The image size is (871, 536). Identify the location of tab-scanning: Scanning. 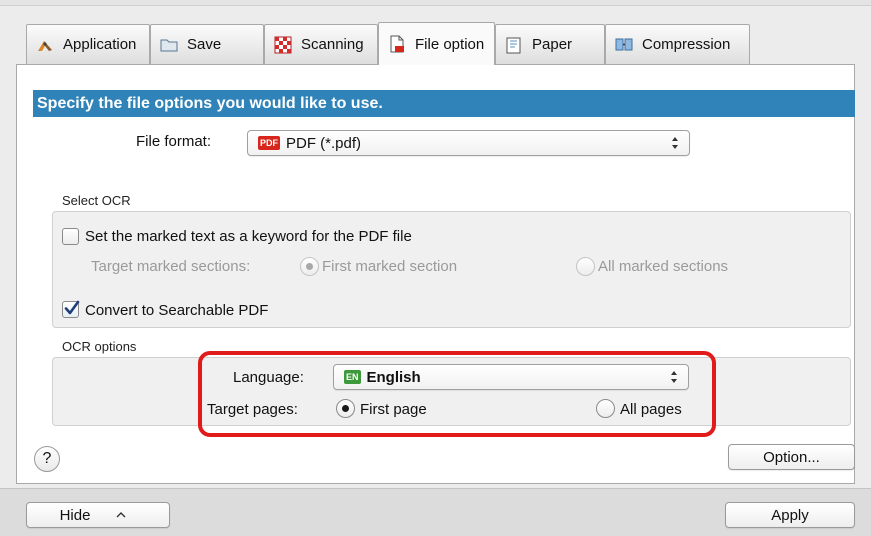
(321, 44).